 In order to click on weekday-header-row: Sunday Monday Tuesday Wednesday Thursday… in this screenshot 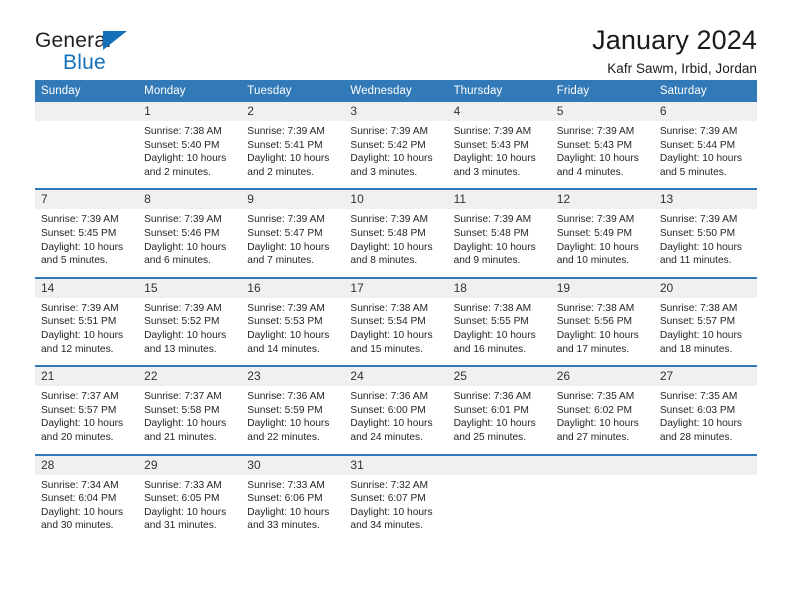, I will do `click(396, 91)`.